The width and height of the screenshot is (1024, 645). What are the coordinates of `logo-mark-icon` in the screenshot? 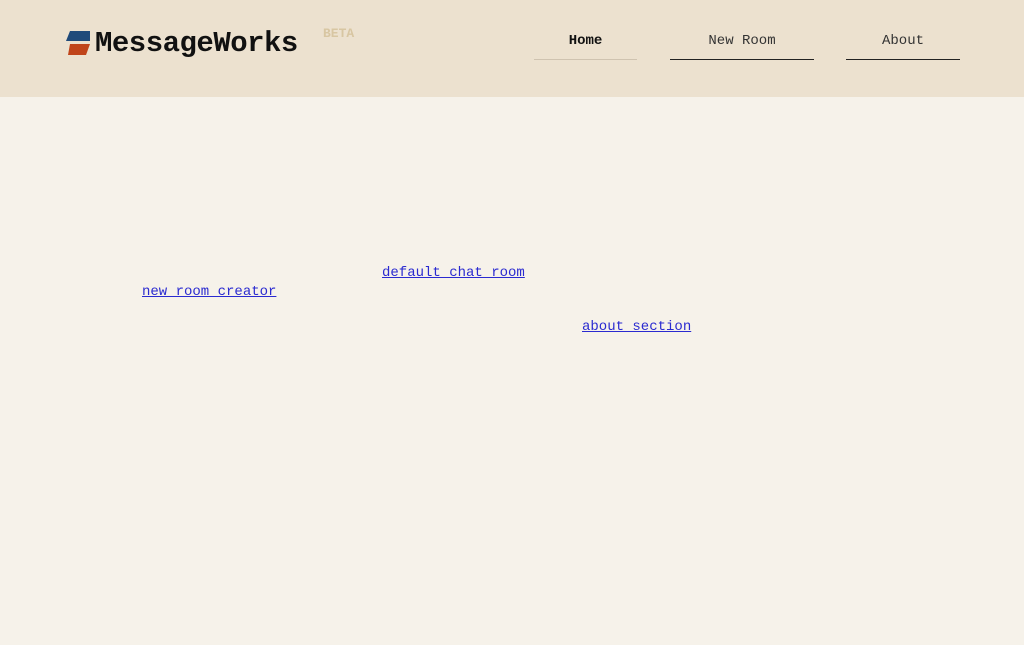 It's located at (78, 43).